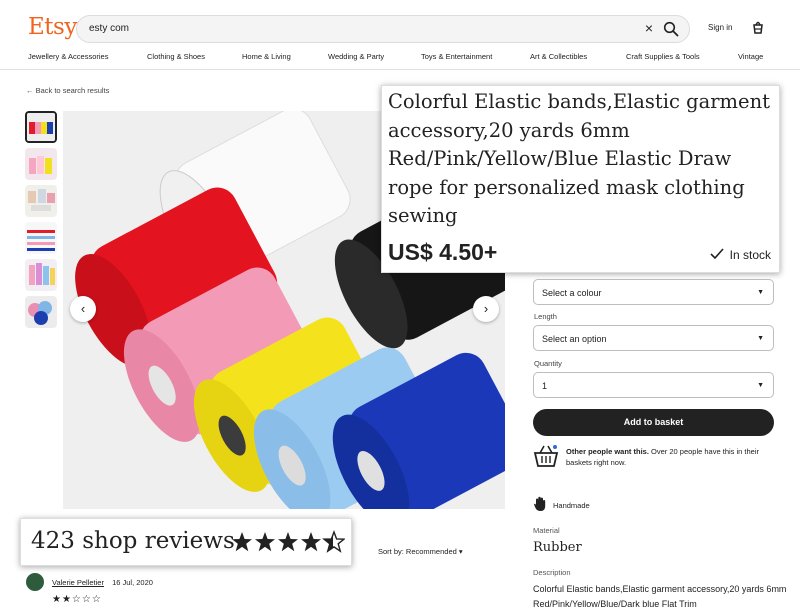 This screenshot has height=612, width=800. Describe the element at coordinates (653, 422) in the screenshot. I see `add-to-basket-button: Add to basket` at that location.